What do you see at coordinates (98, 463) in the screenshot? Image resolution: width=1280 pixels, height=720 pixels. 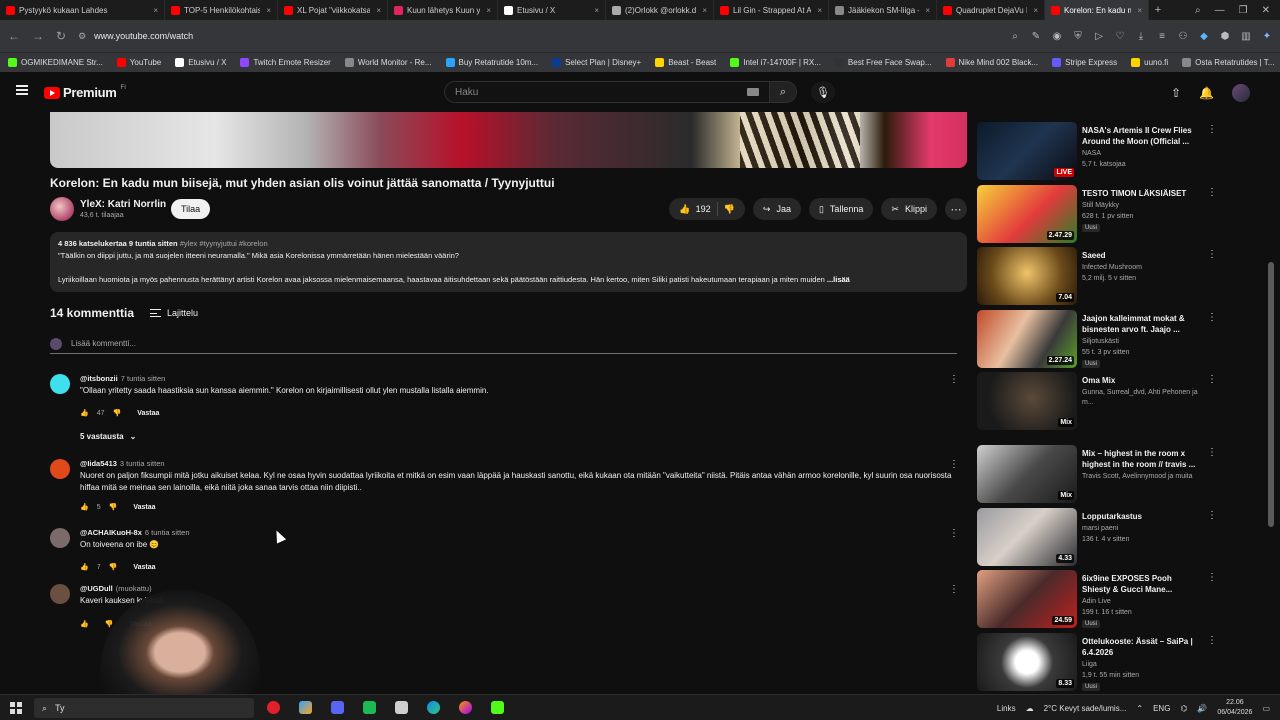 I see `comment-author: @Iida5413` at bounding box center [98, 463].